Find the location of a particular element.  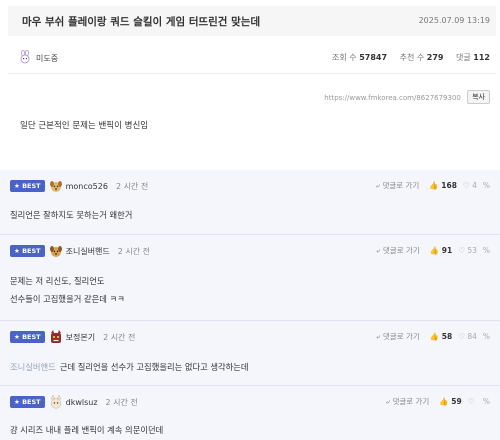

comment-header: ★ BEST monco526 2 시간 전 is located at coordinates (79, 186).